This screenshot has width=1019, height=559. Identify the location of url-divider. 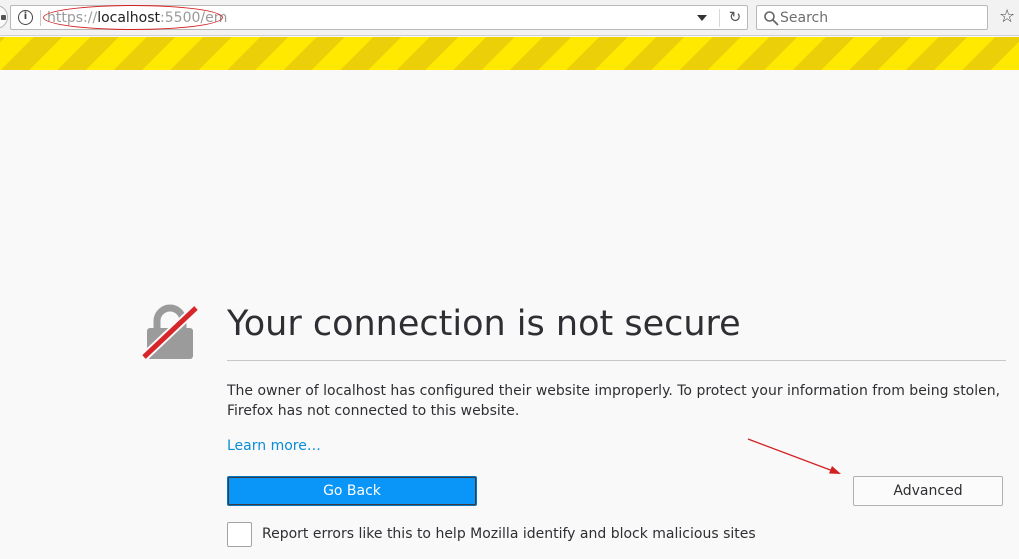
(40, 18).